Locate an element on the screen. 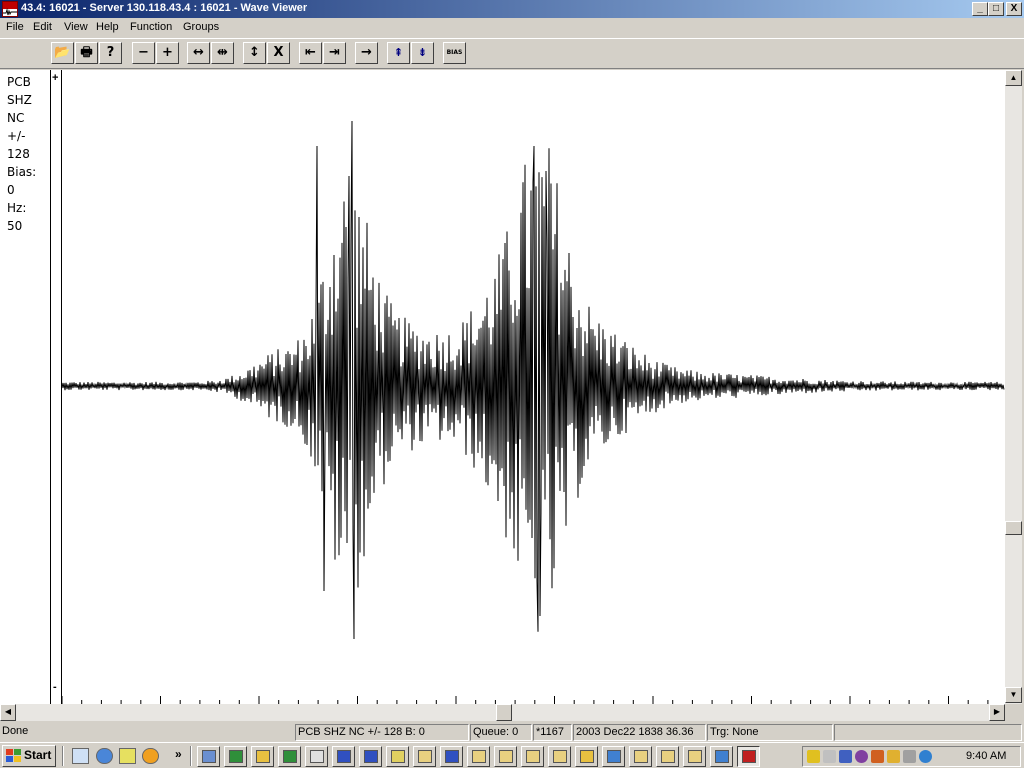 Image resolution: width=1024 pixels, height=768 pixels. horizontal-scrollbar: ◀ ▶ is located at coordinates (502, 712).